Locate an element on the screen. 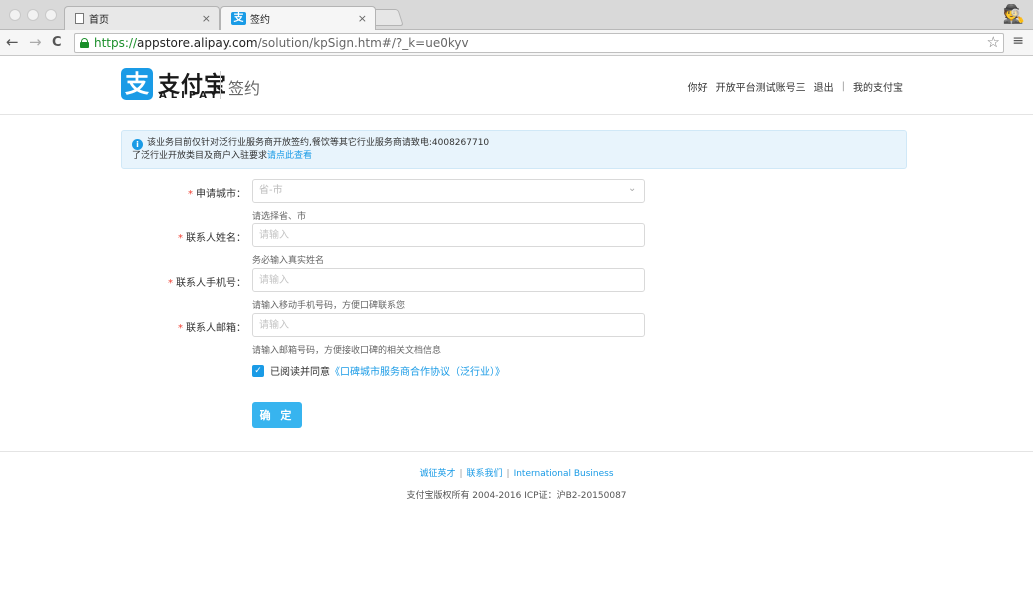 The width and height of the screenshot is (1033, 601). notice-line2: 了泛行业开放类目及商户入驻要求 is located at coordinates (200, 156).